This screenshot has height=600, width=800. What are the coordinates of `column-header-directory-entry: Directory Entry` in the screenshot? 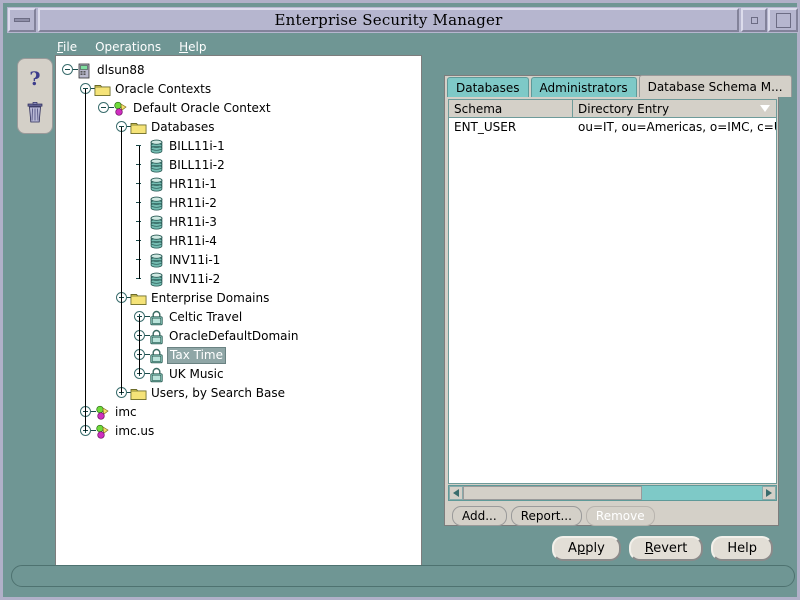 It's located at (674, 108).